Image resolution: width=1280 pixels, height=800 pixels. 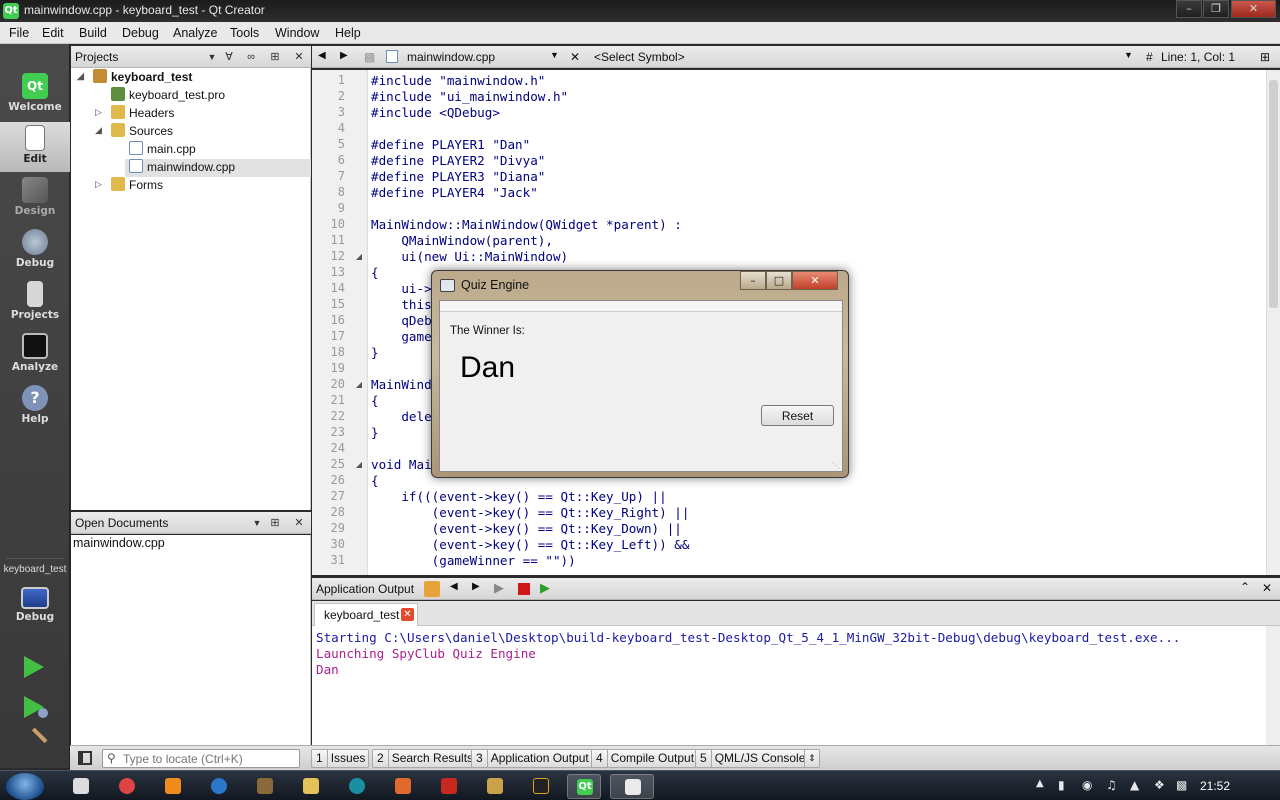 I want to click on locator: ⚲, so click(x=201, y=758).